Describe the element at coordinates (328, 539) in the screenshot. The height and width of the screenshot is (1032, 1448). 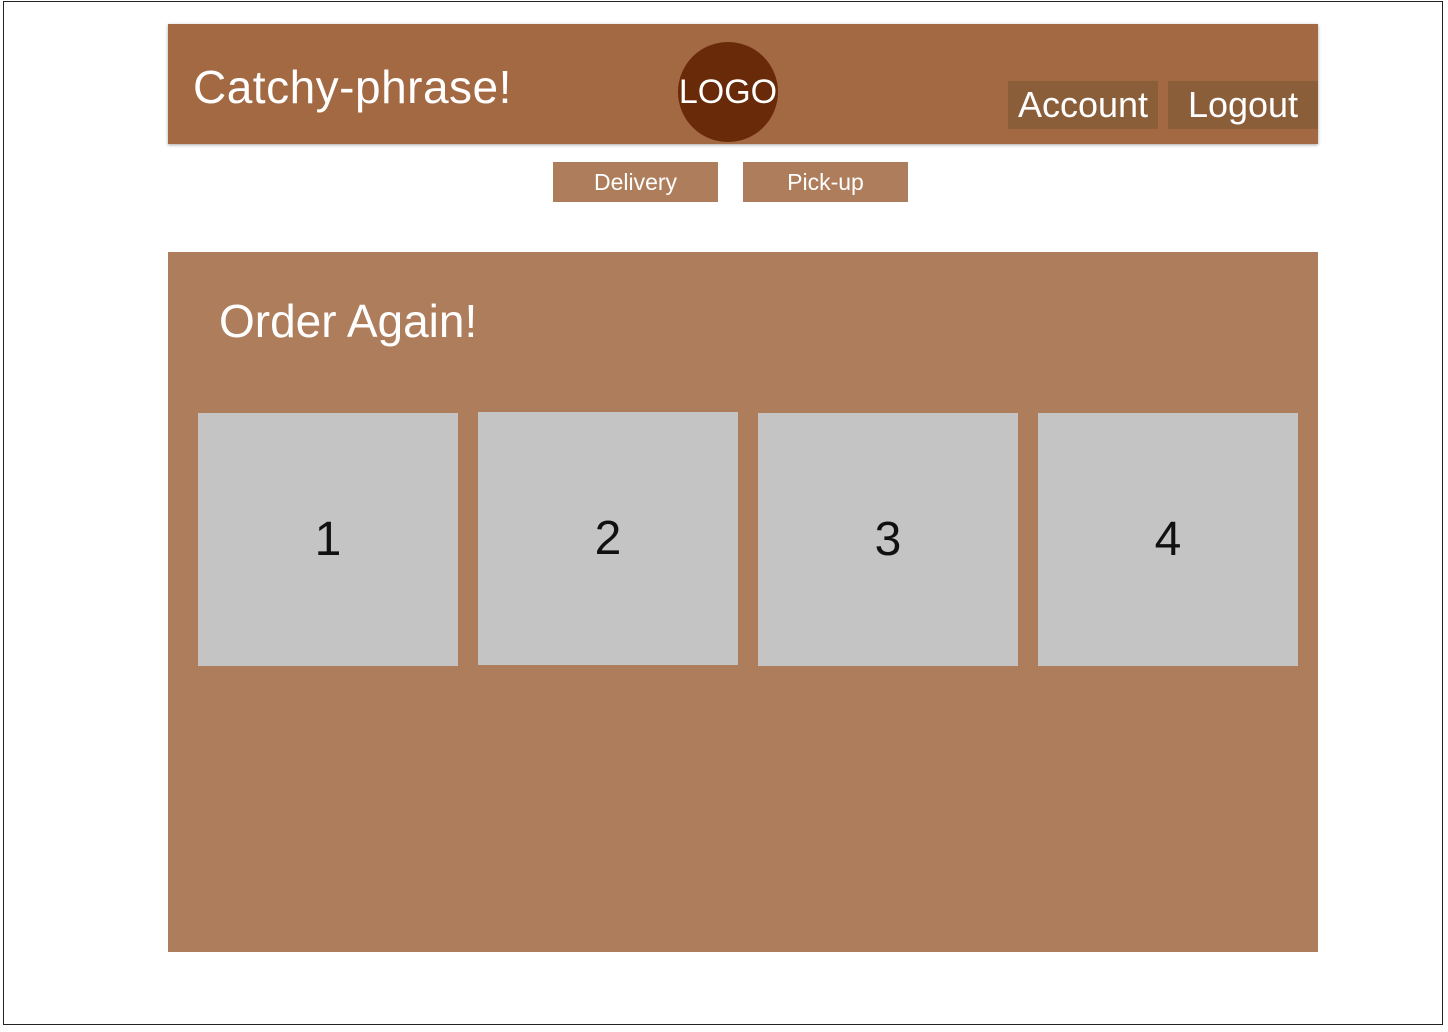
I see `order-again-item-1: 1` at that location.